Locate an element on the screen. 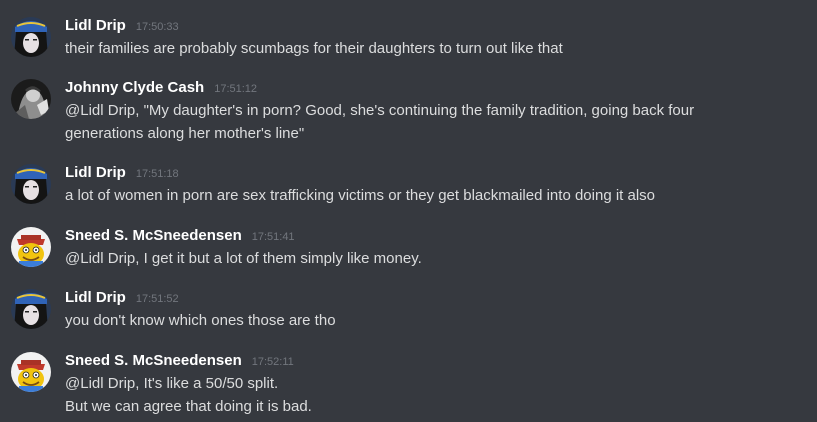 The height and width of the screenshot is (422, 817). timestamp: 17:50:33 is located at coordinates (157, 27).